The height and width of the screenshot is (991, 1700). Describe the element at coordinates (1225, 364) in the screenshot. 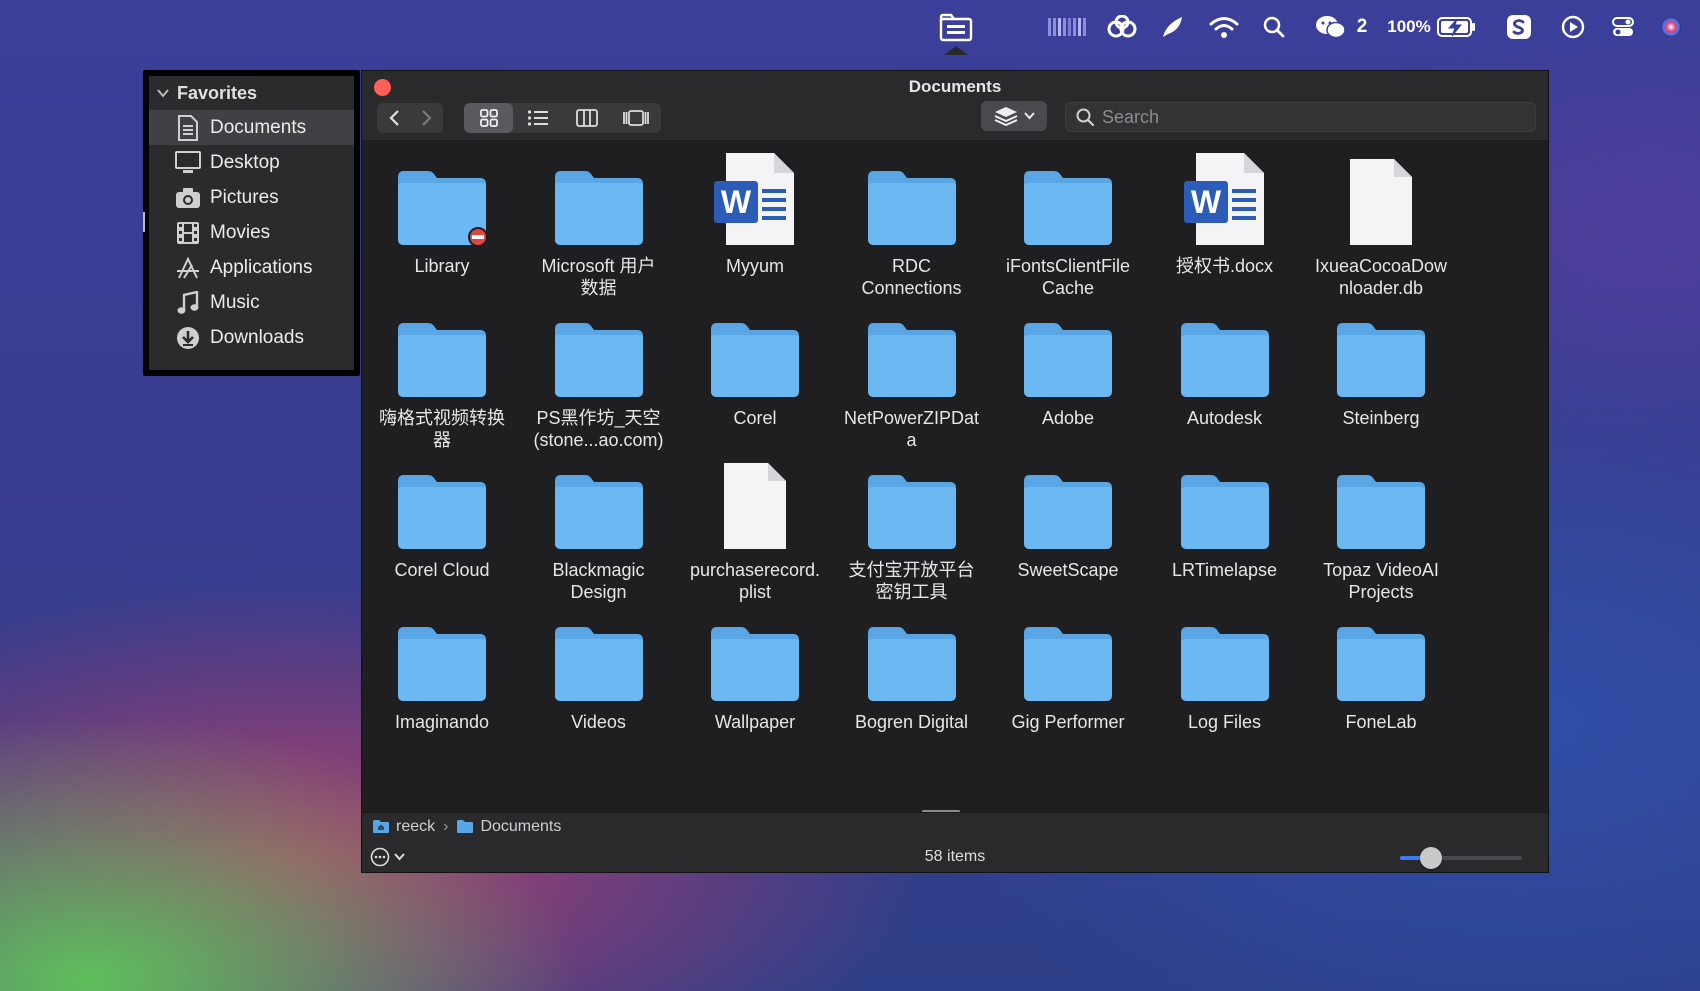

I see `folder-item: Autodesk` at that location.